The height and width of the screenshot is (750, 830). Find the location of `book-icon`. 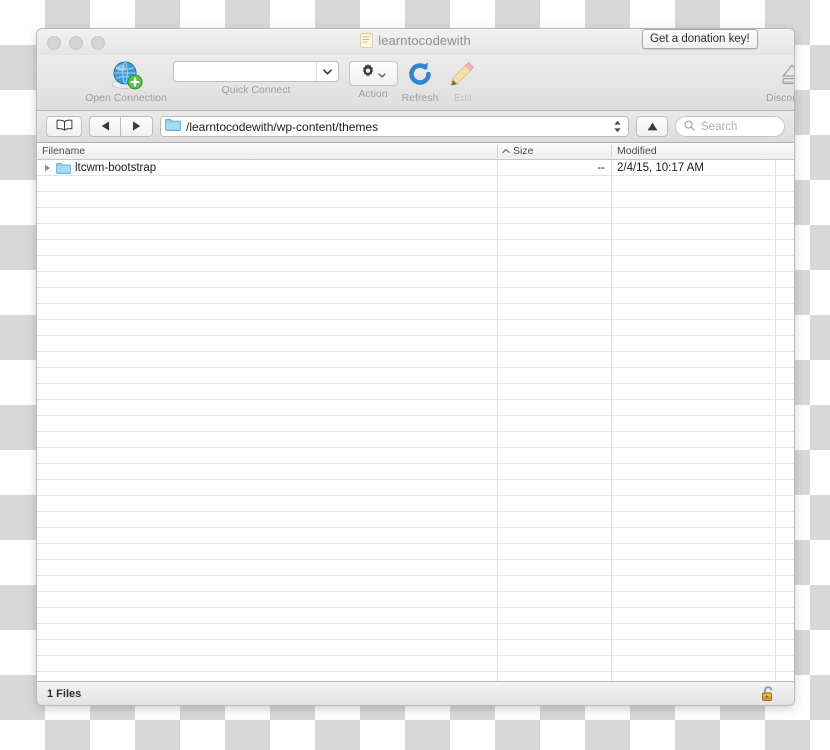

book-icon is located at coordinates (64, 127).